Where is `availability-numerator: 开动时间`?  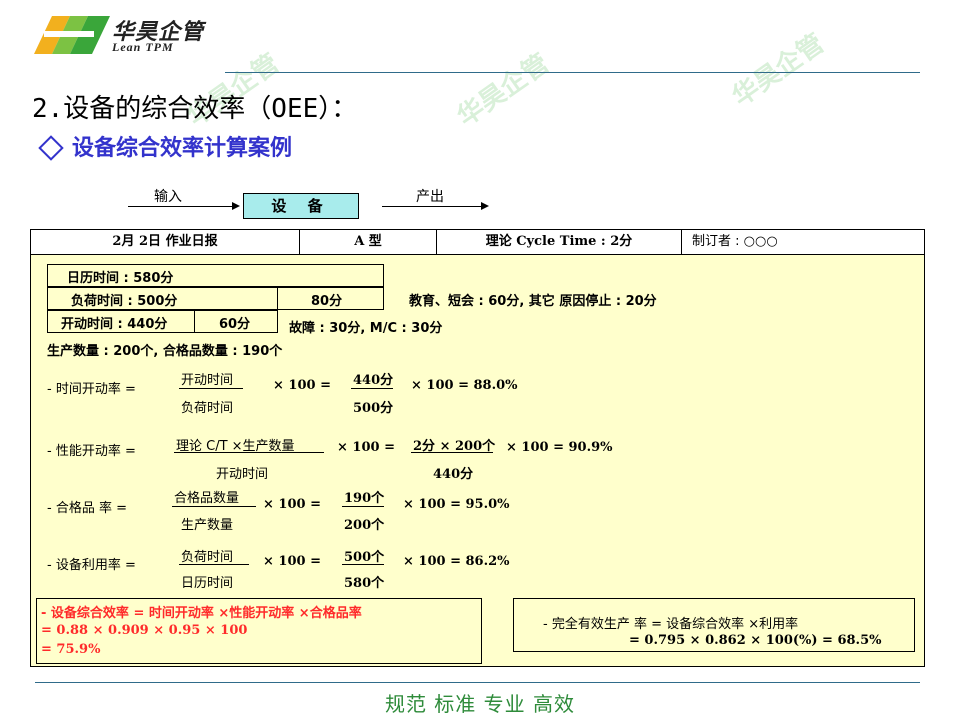 availability-numerator: 开动时间 is located at coordinates (207, 380).